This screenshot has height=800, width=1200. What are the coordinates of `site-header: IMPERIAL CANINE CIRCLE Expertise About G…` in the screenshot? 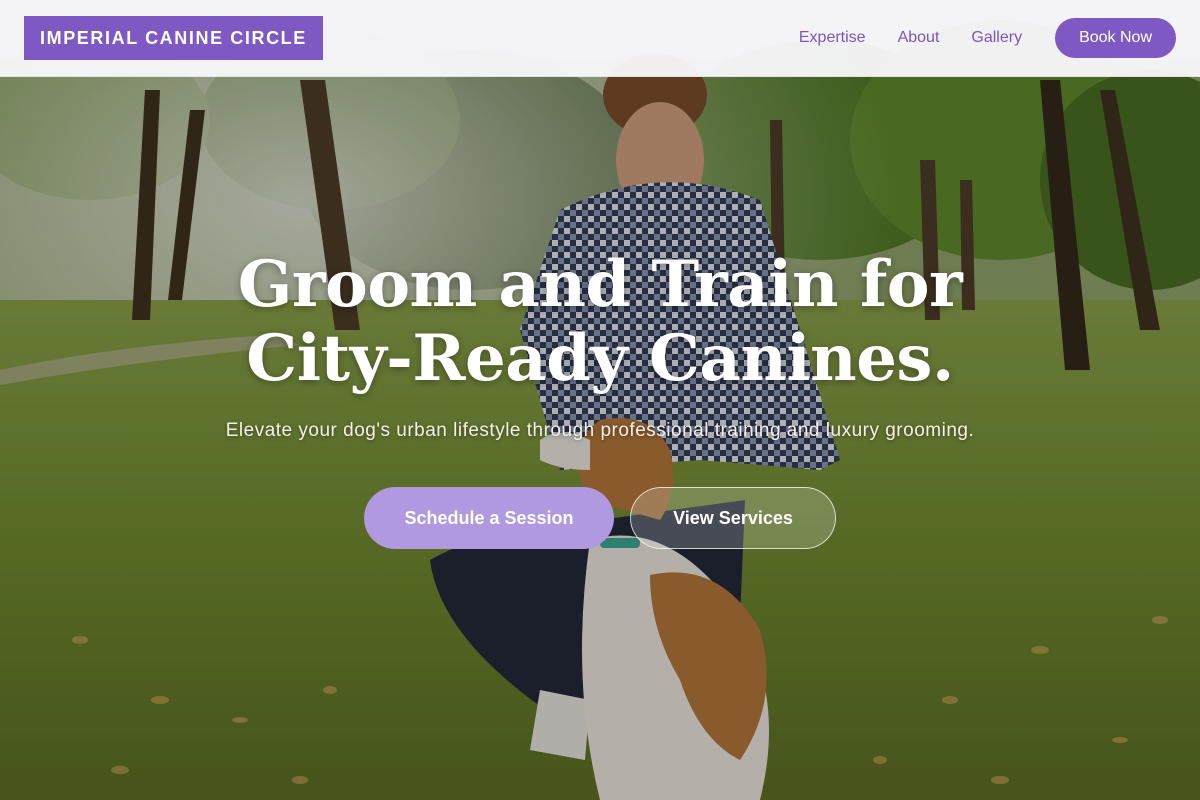 It's located at (600, 38).